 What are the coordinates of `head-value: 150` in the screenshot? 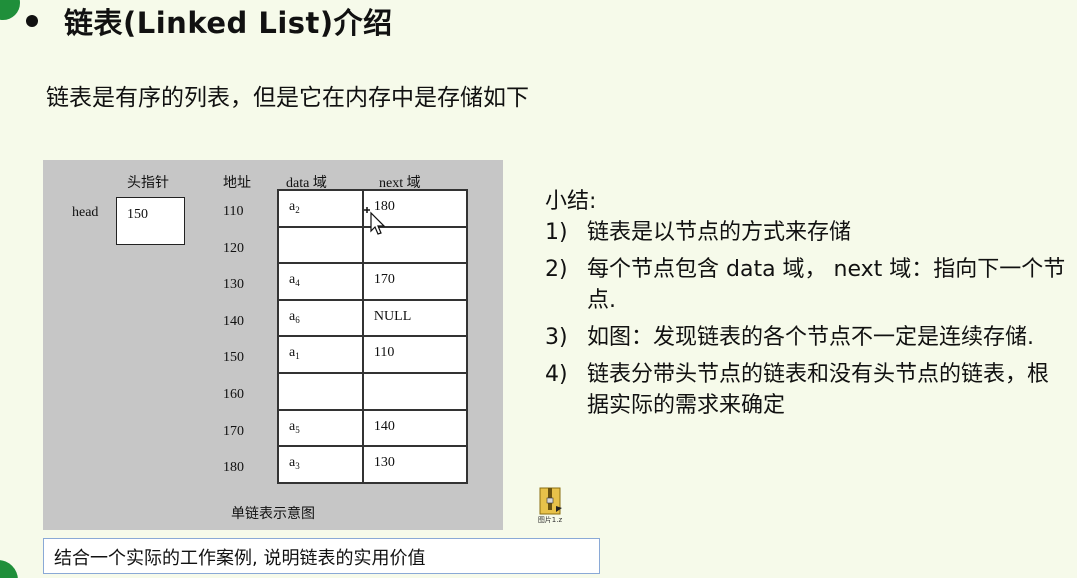 It's located at (137, 214).